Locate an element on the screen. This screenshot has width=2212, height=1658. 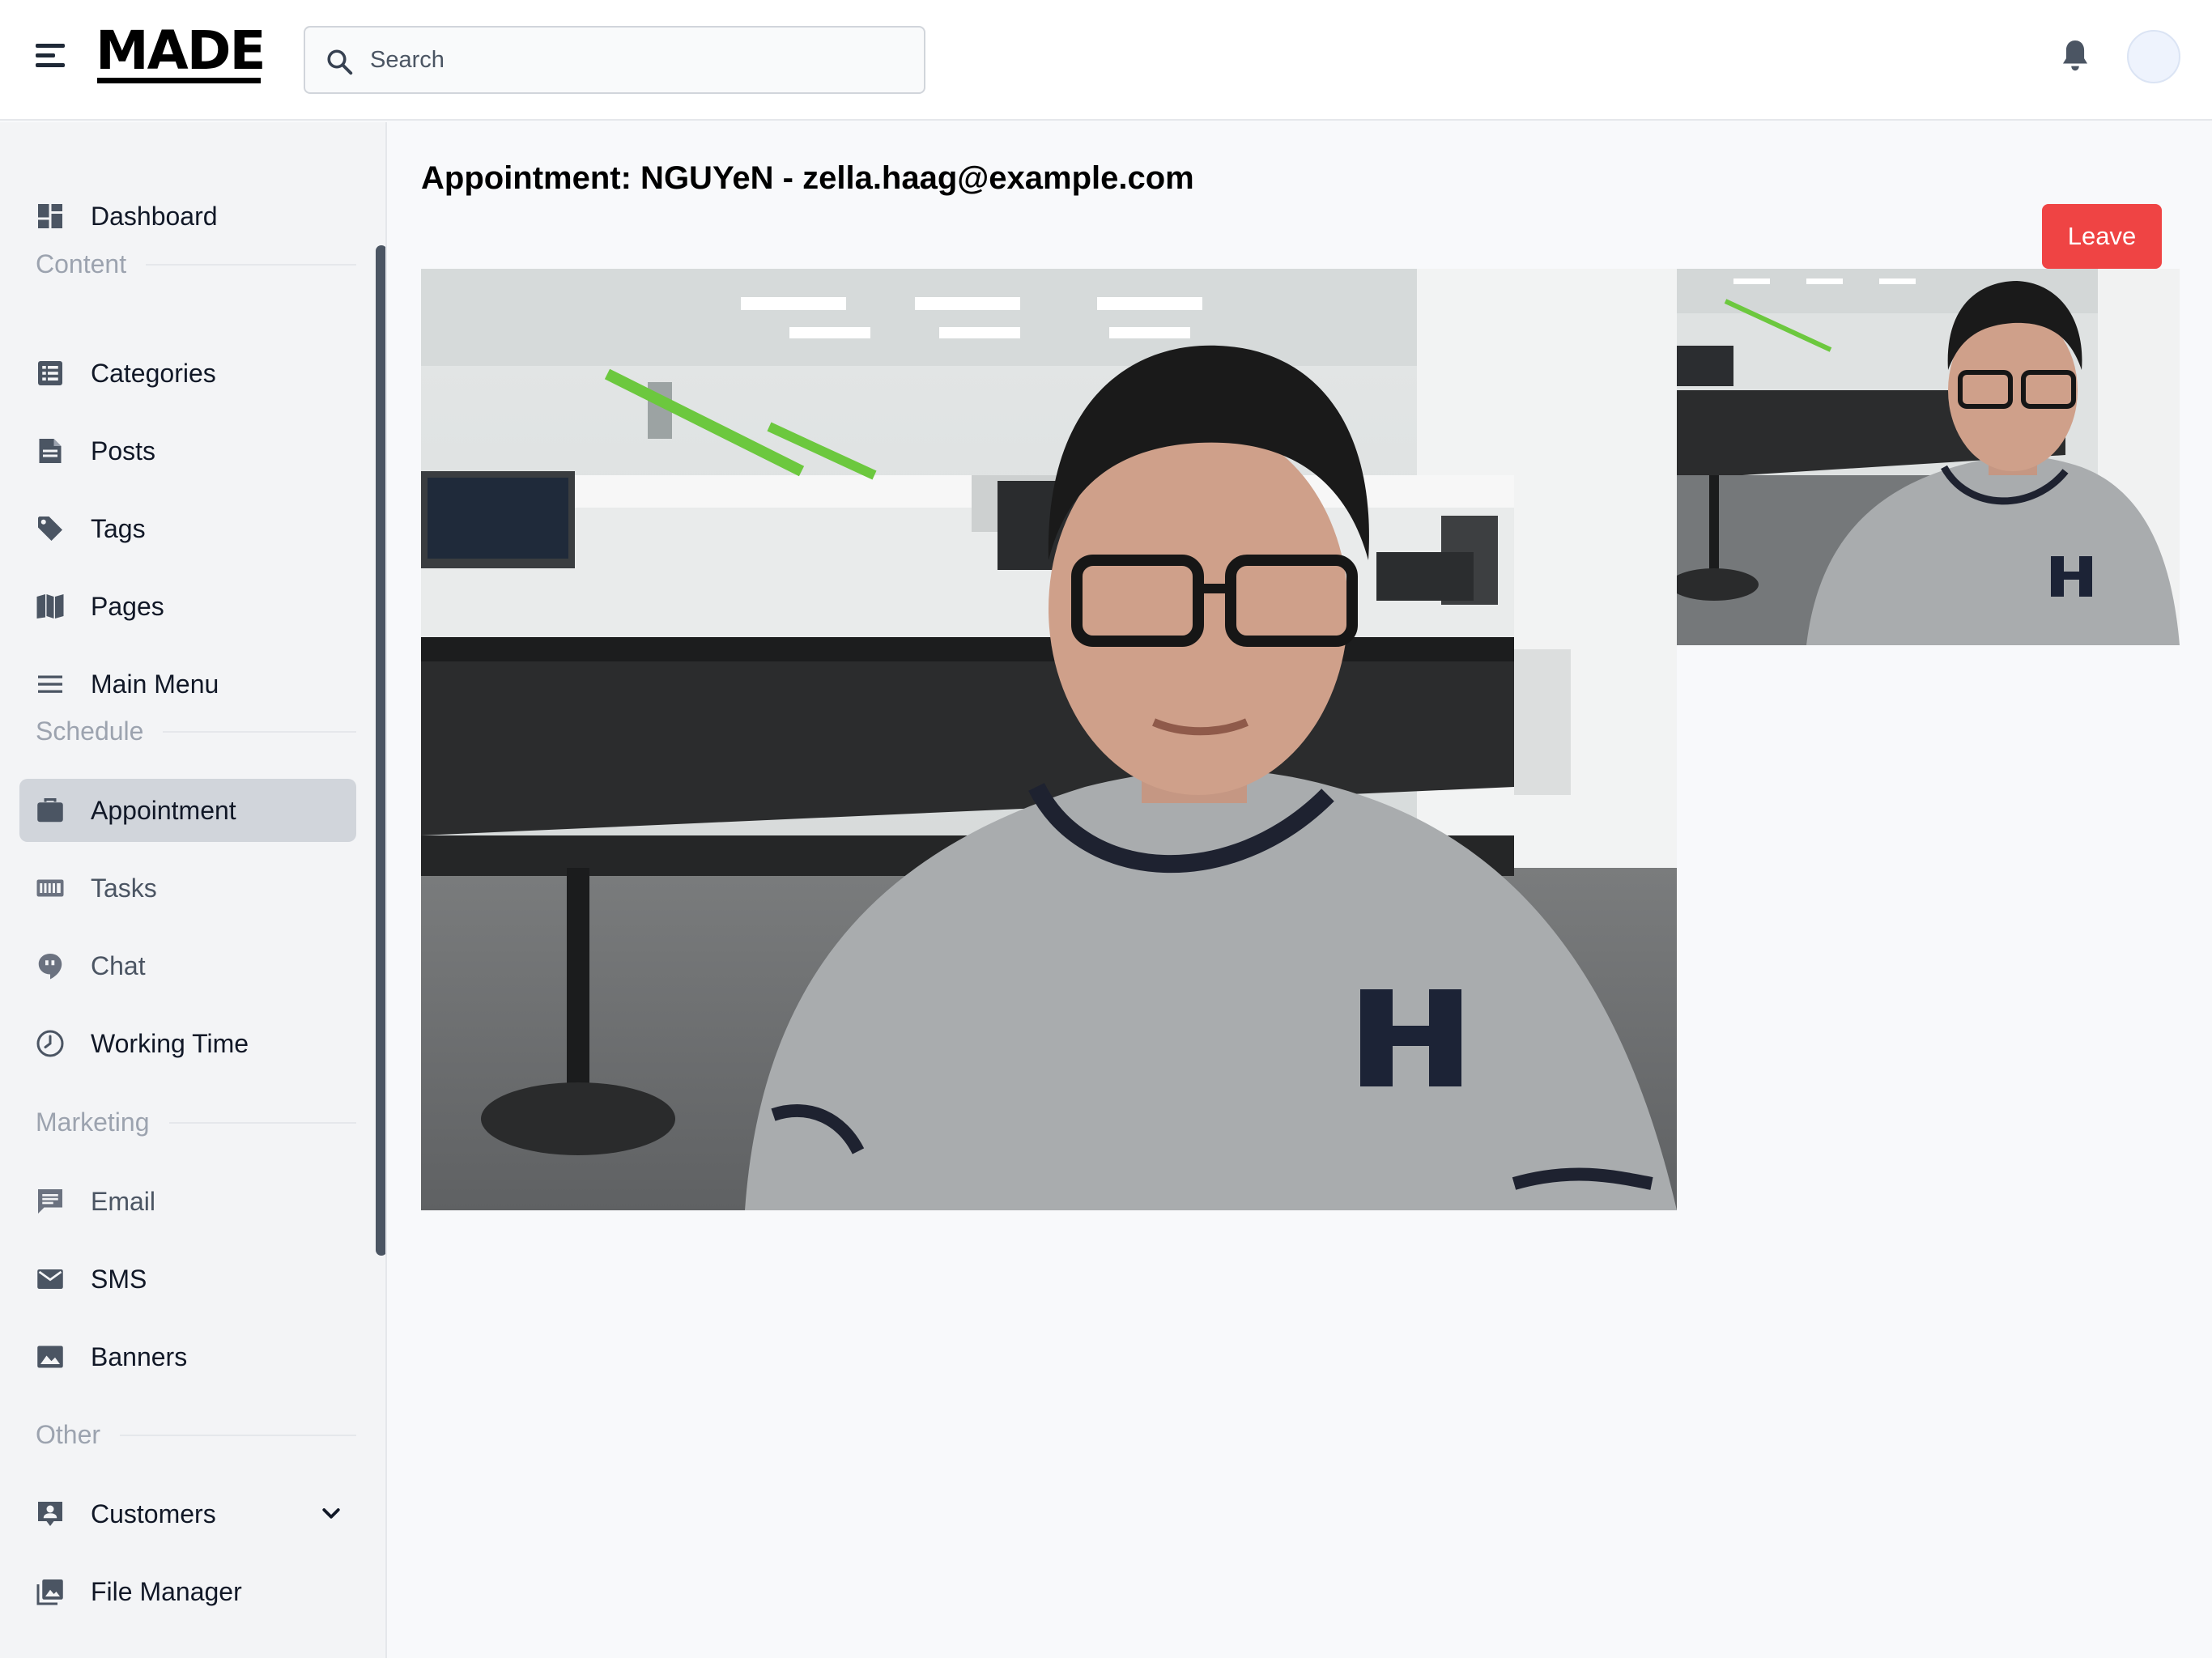
sidebar-item-appointment: Appointment is located at coordinates (187, 810).